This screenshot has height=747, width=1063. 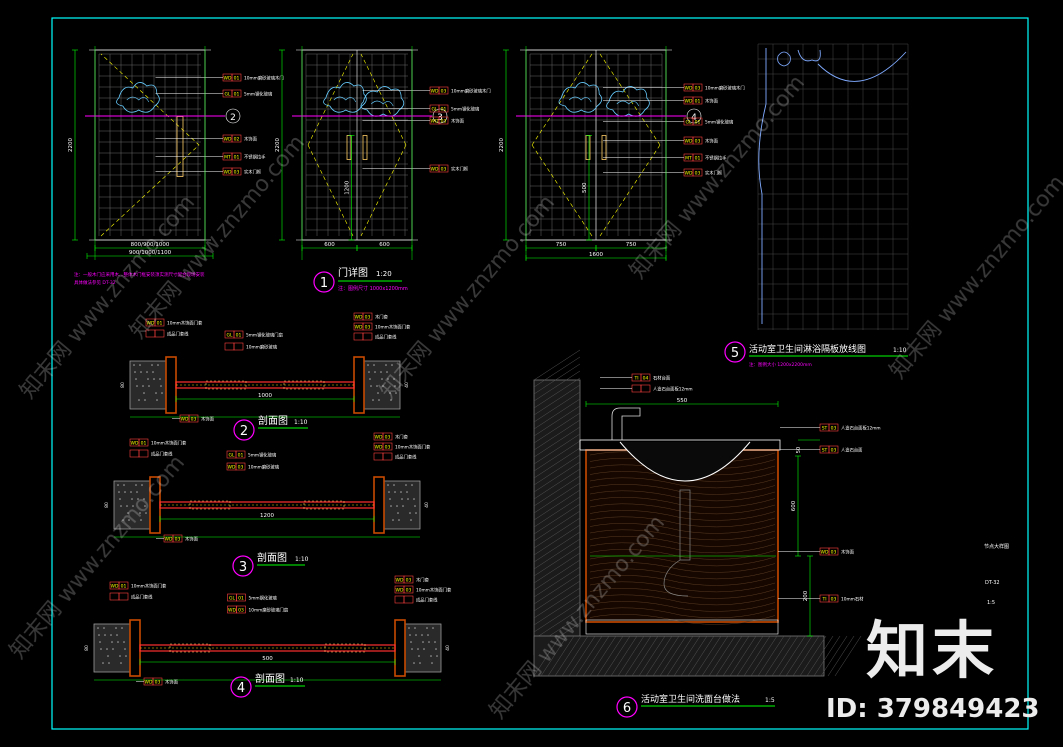 I want to click on dimension-vertical: 2200, so click(x=504, y=145).